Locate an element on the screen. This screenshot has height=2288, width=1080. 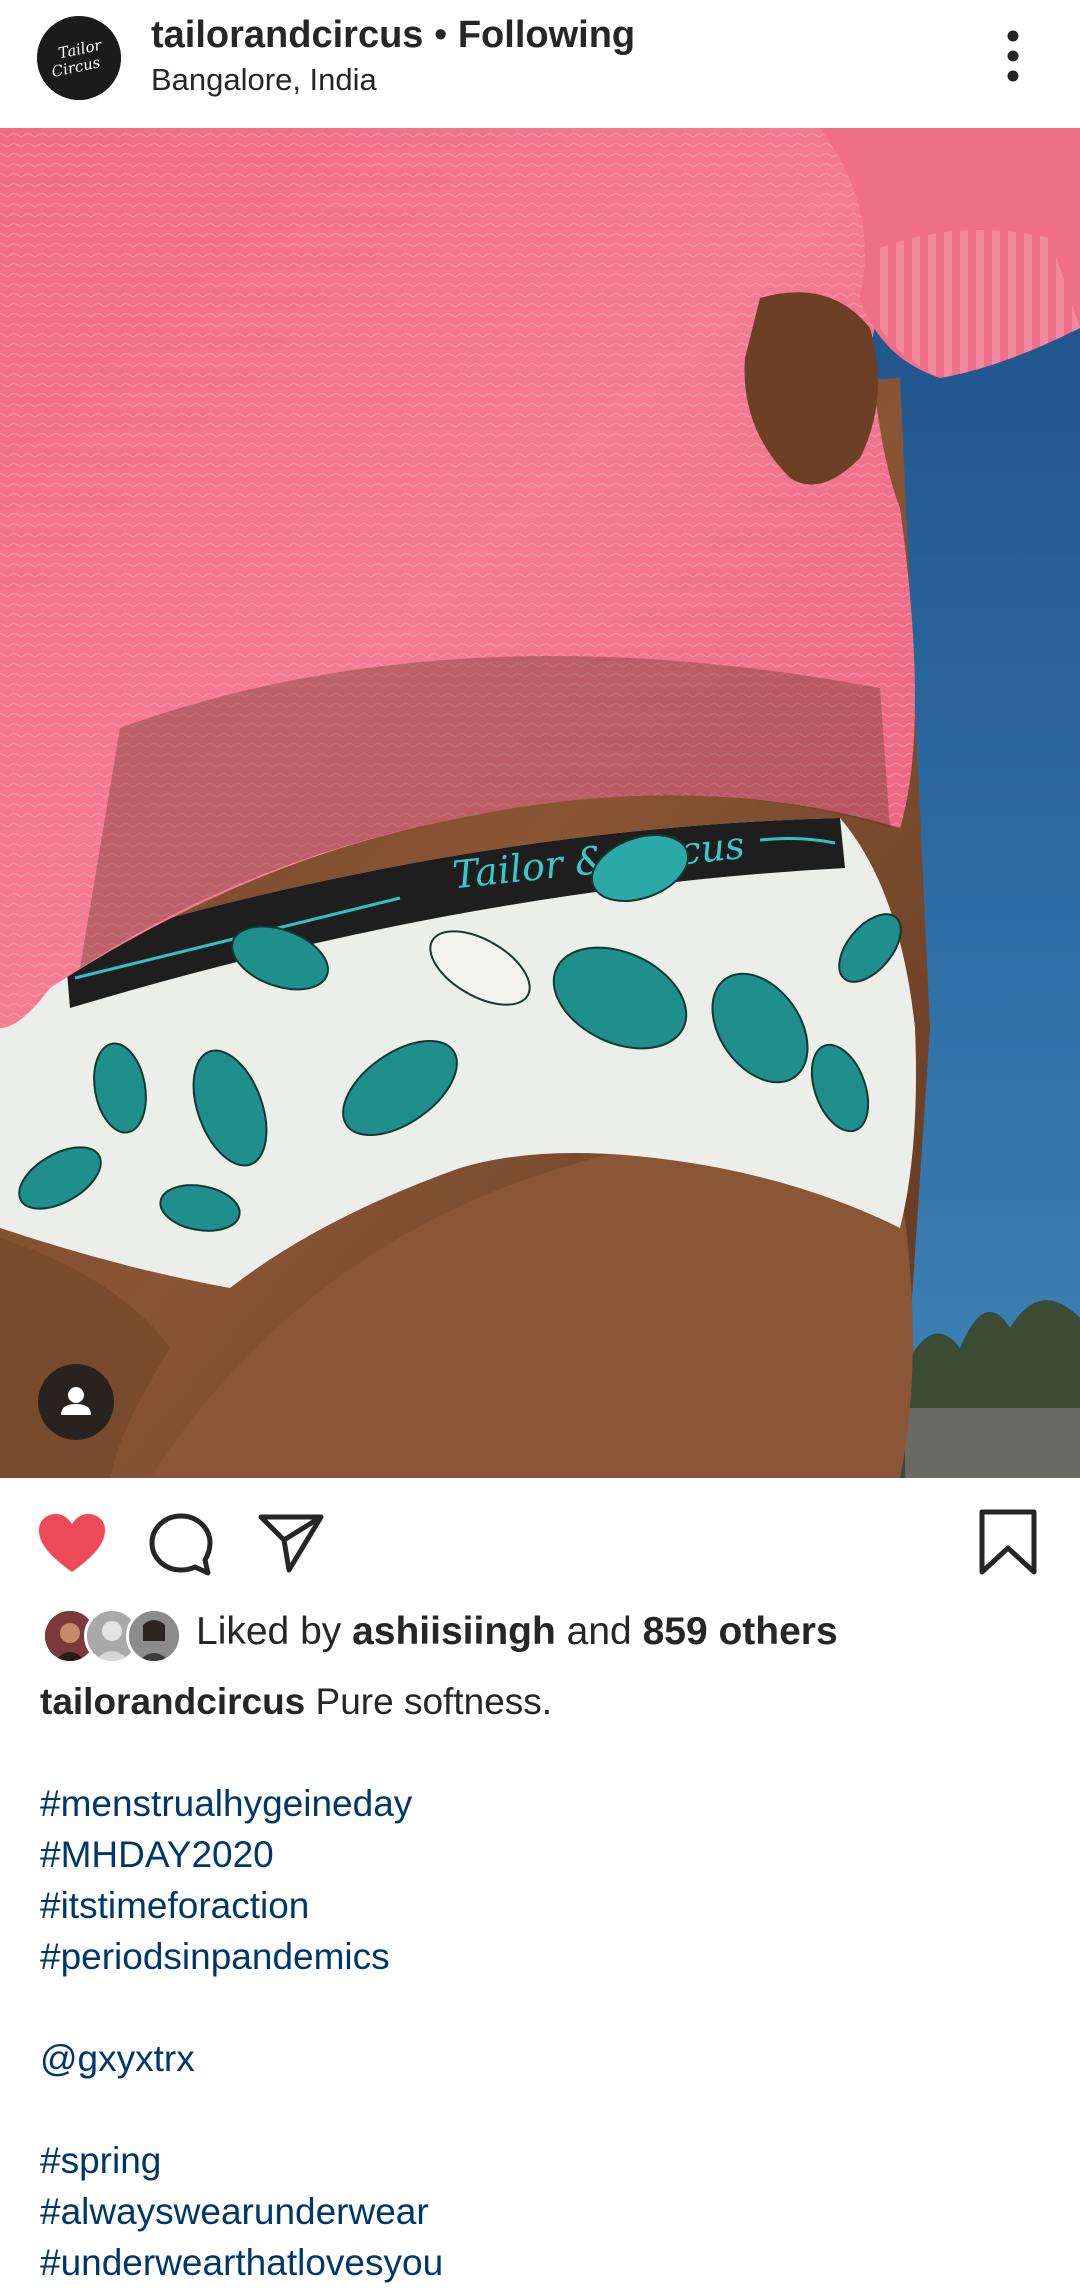
tagged-people-button is located at coordinates (76, 1402).